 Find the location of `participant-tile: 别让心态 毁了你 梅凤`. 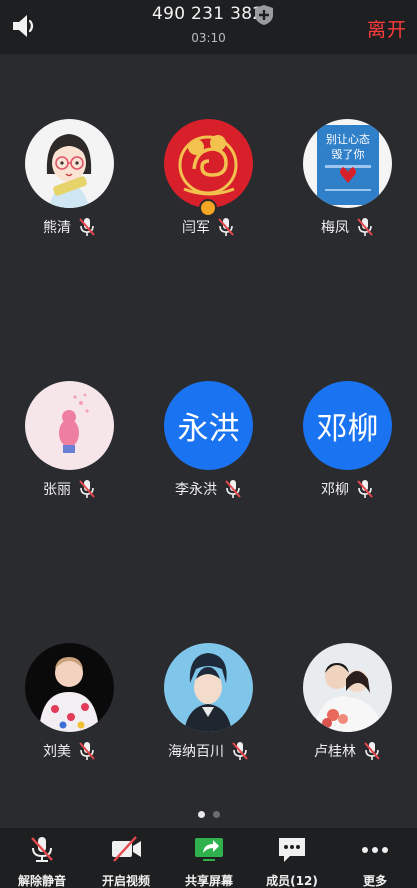

participant-tile: 别让心态 毁了你 梅凤 is located at coordinates (347, 189).